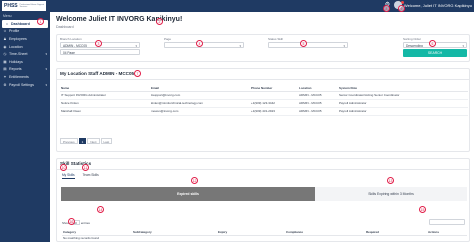  I want to click on sidebar-item-location: ◉ Location, so click(25, 47).